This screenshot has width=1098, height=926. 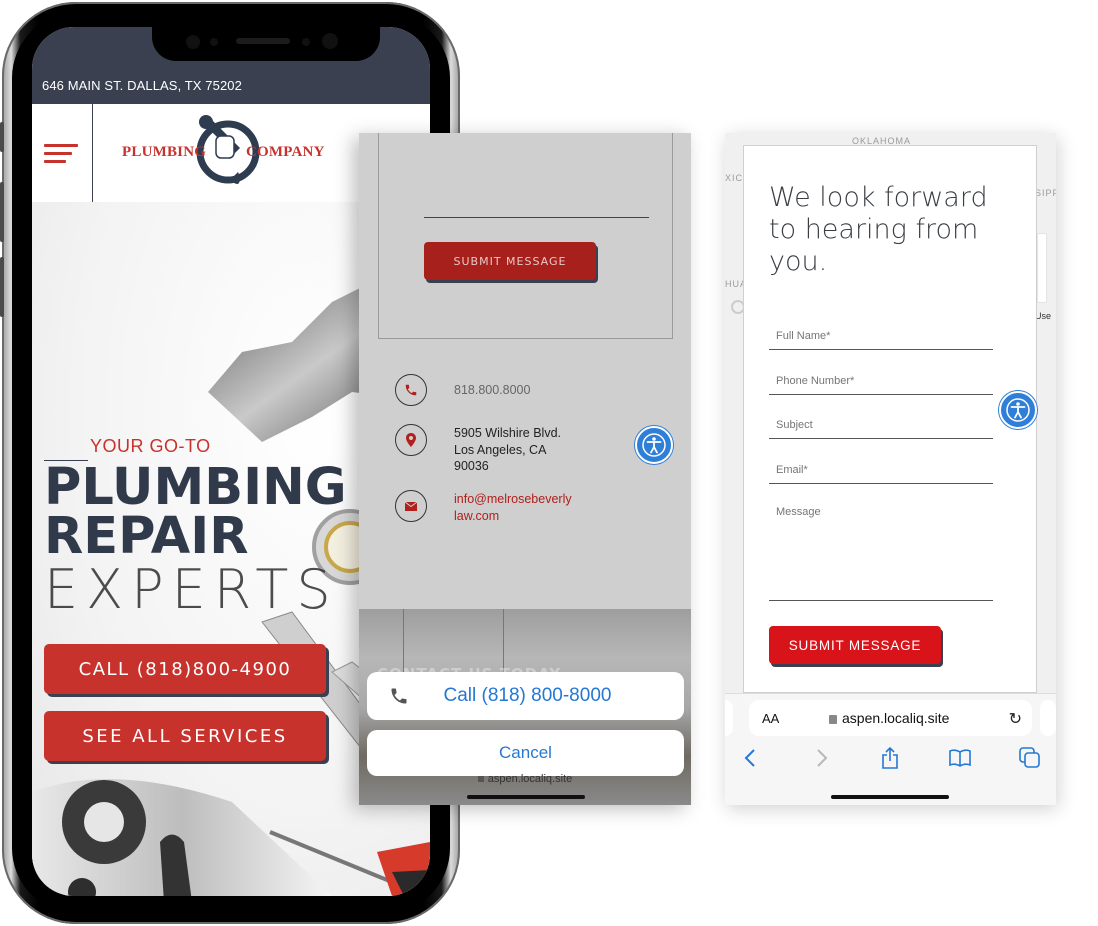 I want to click on phone-icon, so click(x=411, y=390).